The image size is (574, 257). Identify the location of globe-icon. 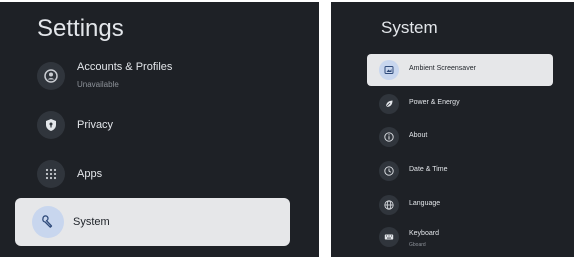
(389, 205).